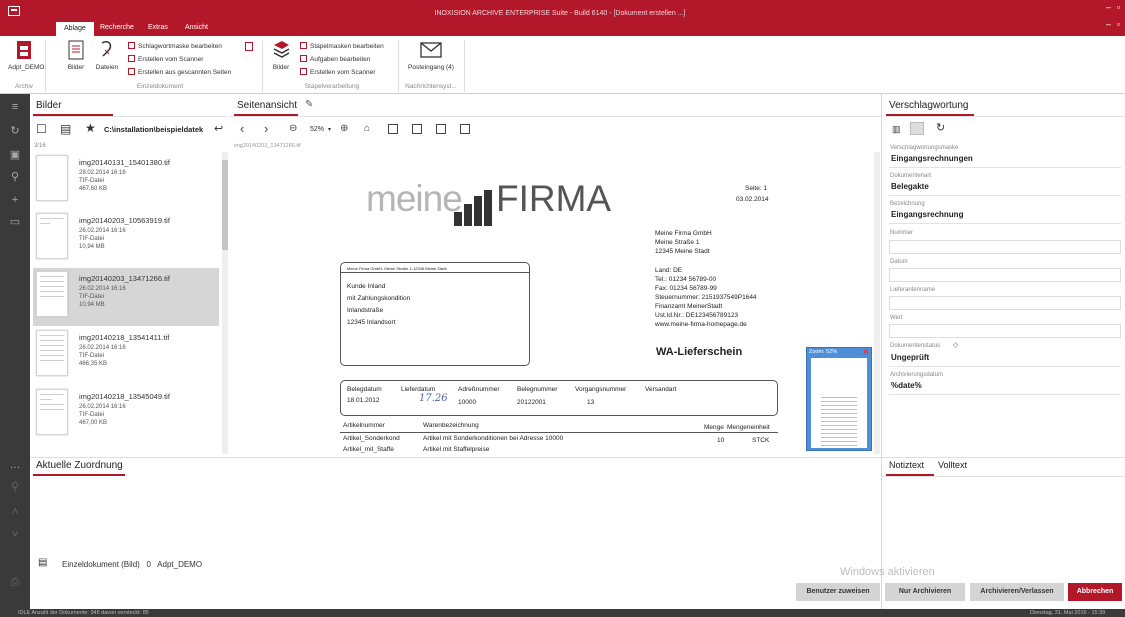  Describe the element at coordinates (76, 67) in the screenshot. I see `bilder-button-label: Bilder` at that location.